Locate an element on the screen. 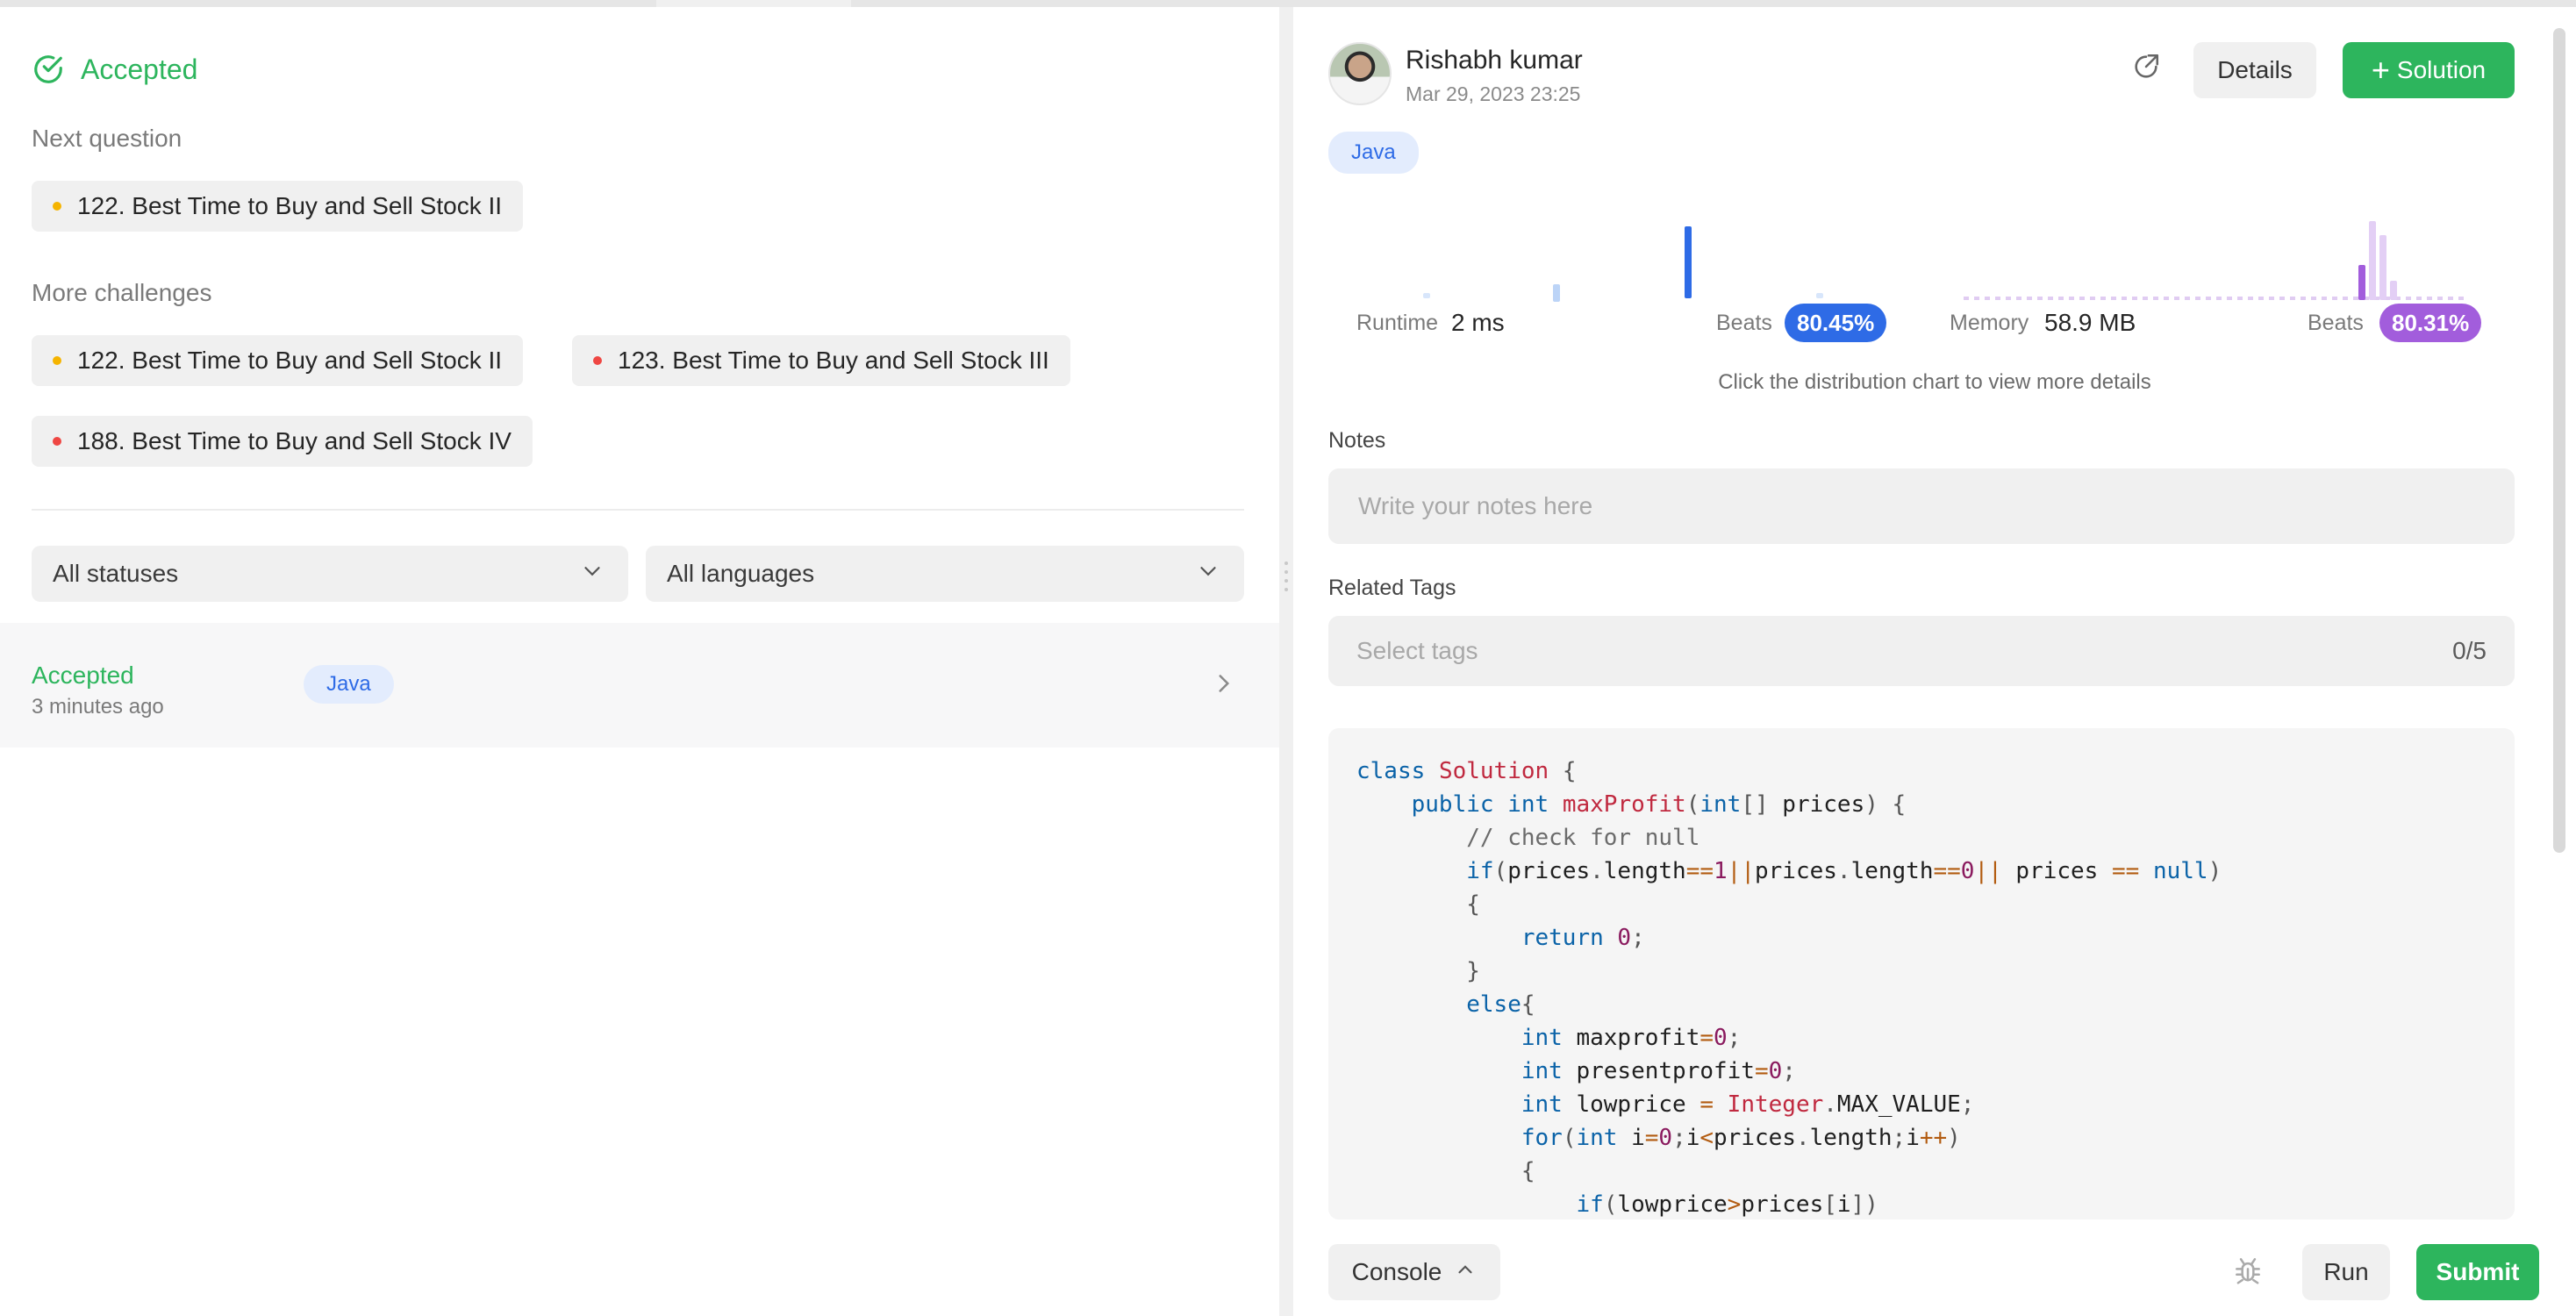 Image resolution: width=2576 pixels, height=1316 pixels. runtime-beats-label: Beats is located at coordinates (1744, 323).